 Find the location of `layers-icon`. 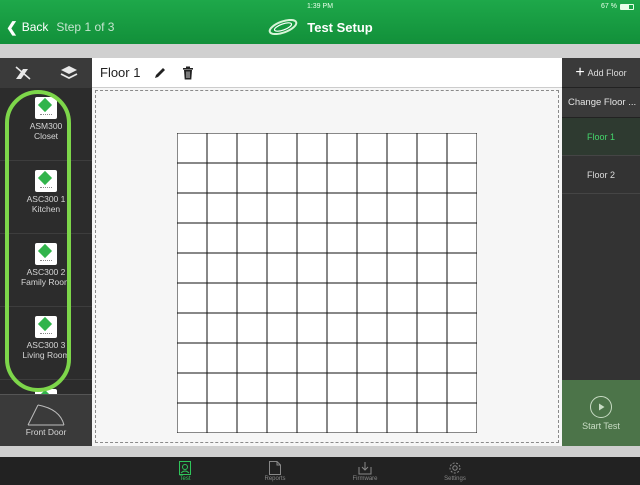

layers-icon is located at coordinates (69, 73).